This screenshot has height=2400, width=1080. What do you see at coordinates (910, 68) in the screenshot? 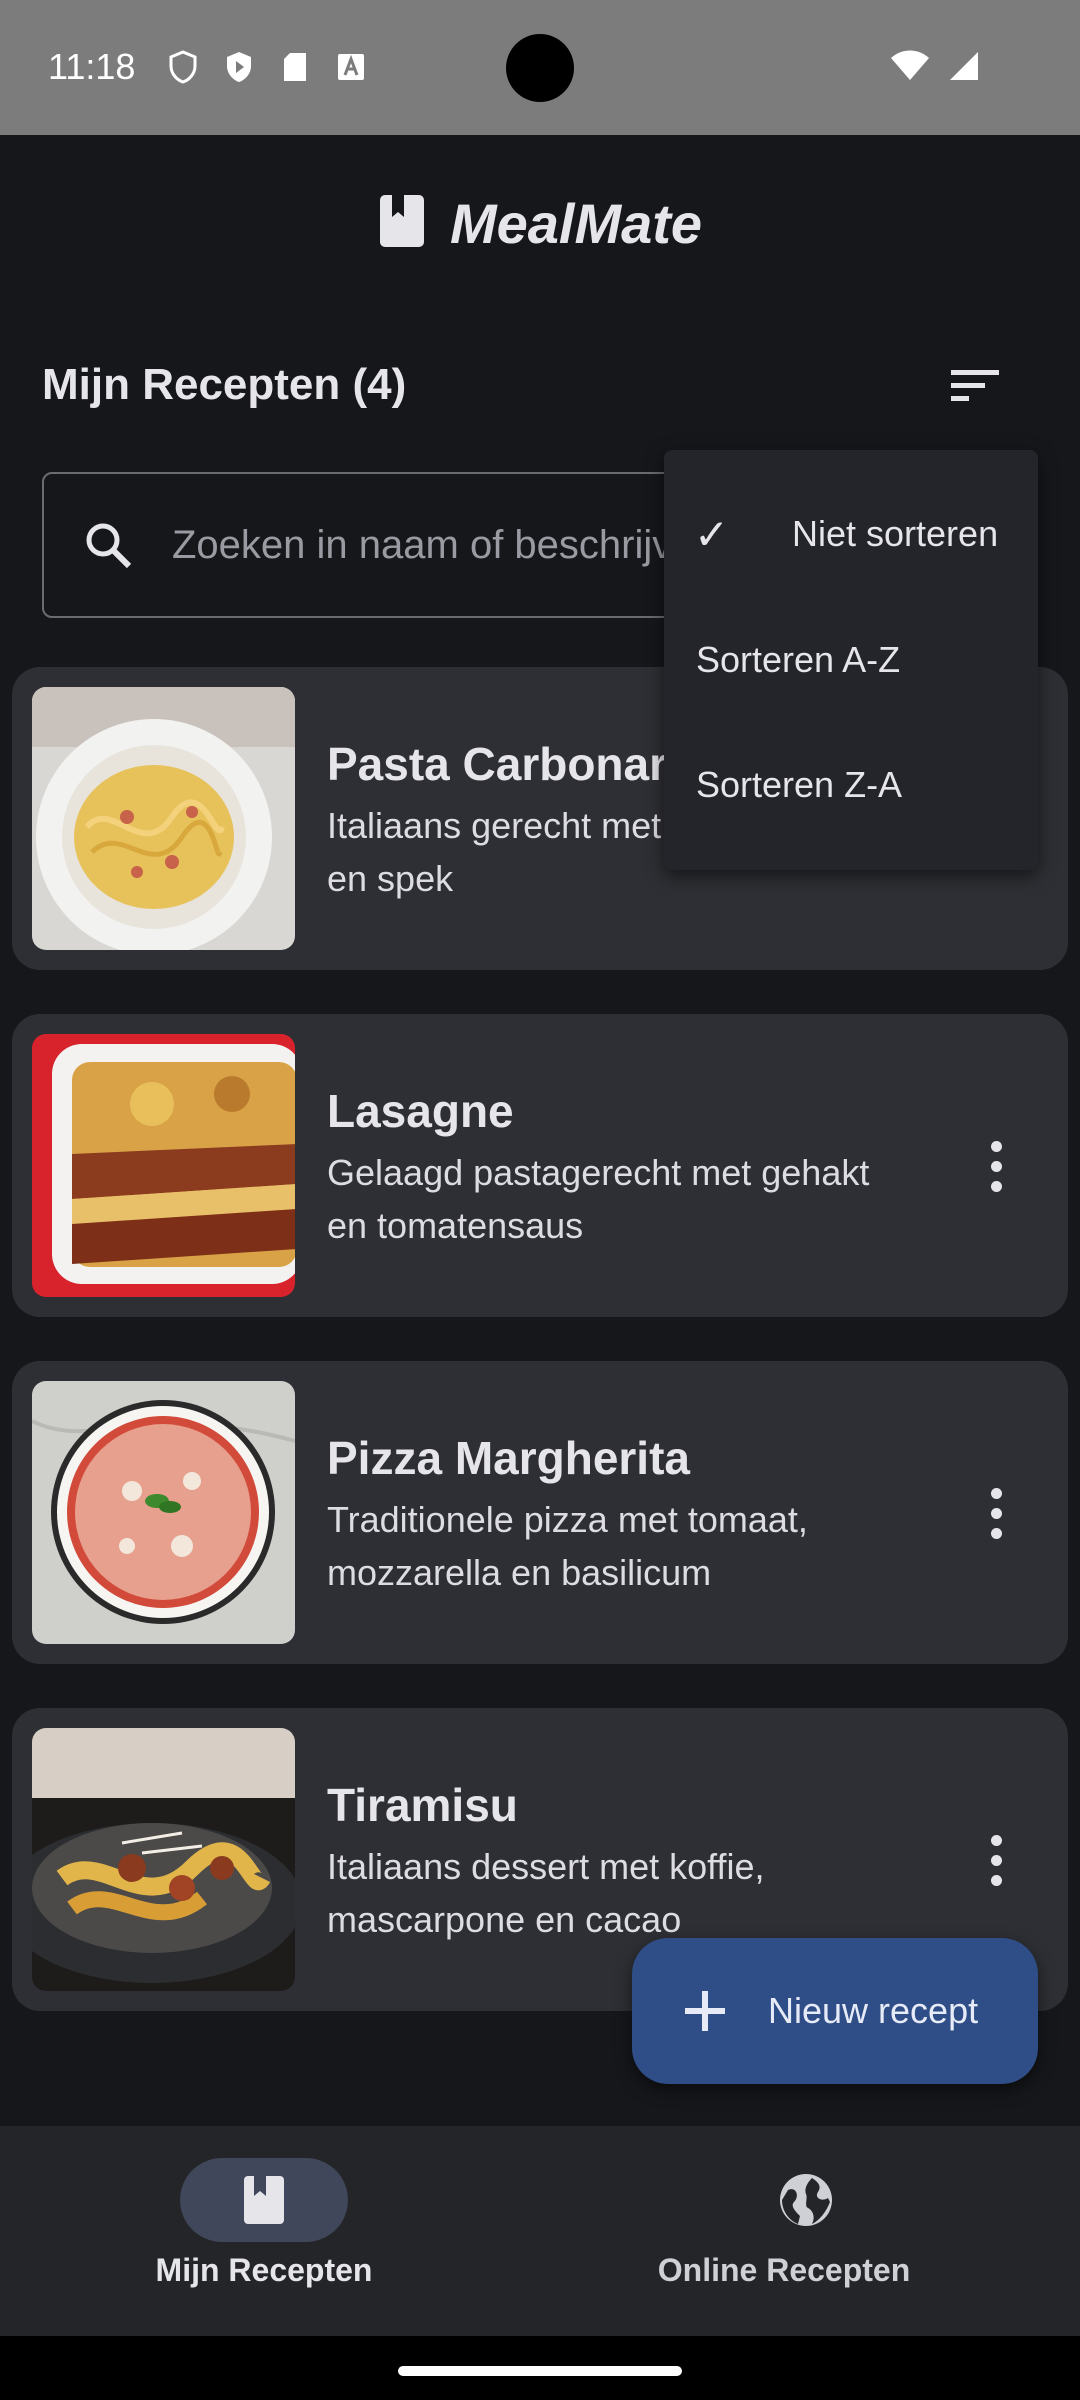
I see `wifi-icon` at bounding box center [910, 68].